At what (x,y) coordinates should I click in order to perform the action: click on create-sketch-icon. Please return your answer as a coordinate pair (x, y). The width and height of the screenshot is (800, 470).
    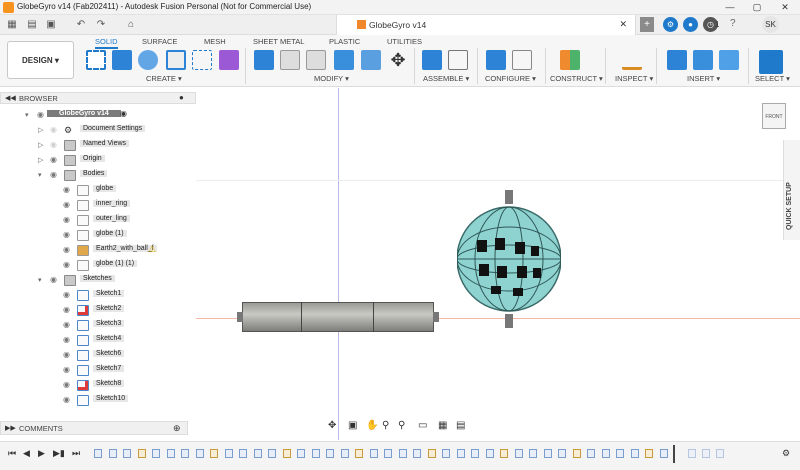
    Looking at the image, I should click on (96, 60).